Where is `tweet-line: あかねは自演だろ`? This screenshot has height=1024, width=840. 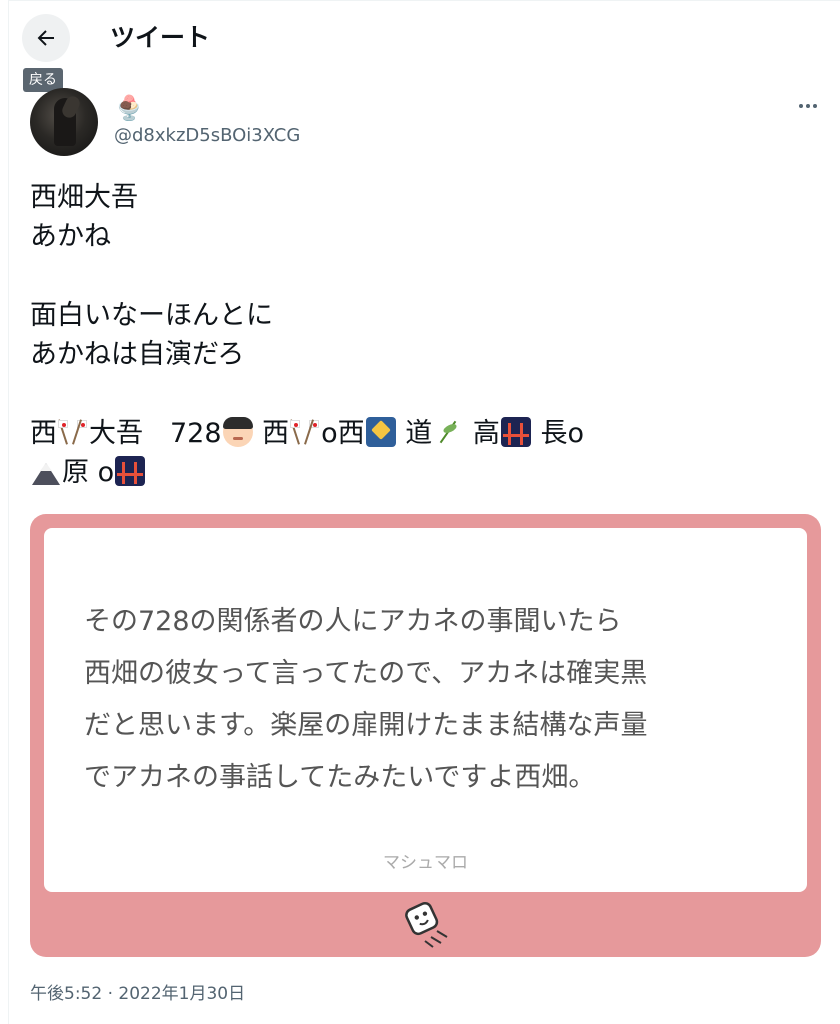 tweet-line: あかねは自演だろ is located at coordinates (137, 354).